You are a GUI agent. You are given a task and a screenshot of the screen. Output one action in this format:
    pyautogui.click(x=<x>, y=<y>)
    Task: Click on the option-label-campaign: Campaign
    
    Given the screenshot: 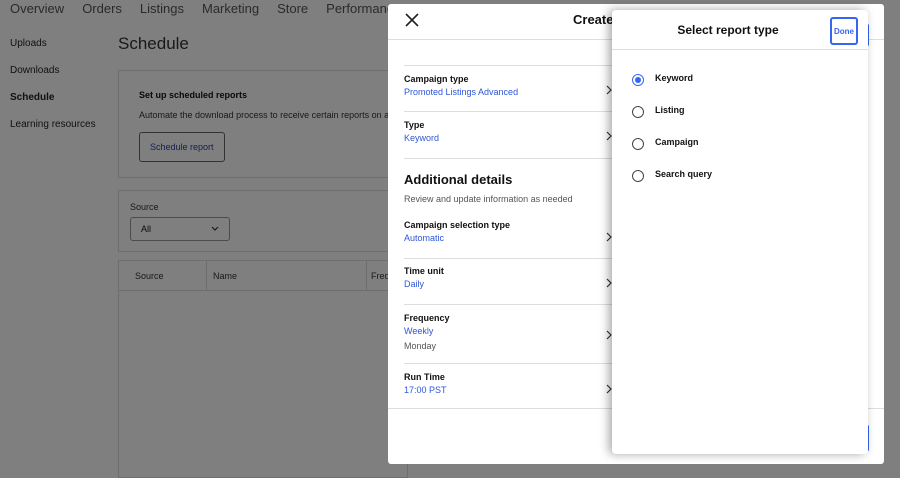 What is the action you would take?
    pyautogui.click(x=677, y=142)
    